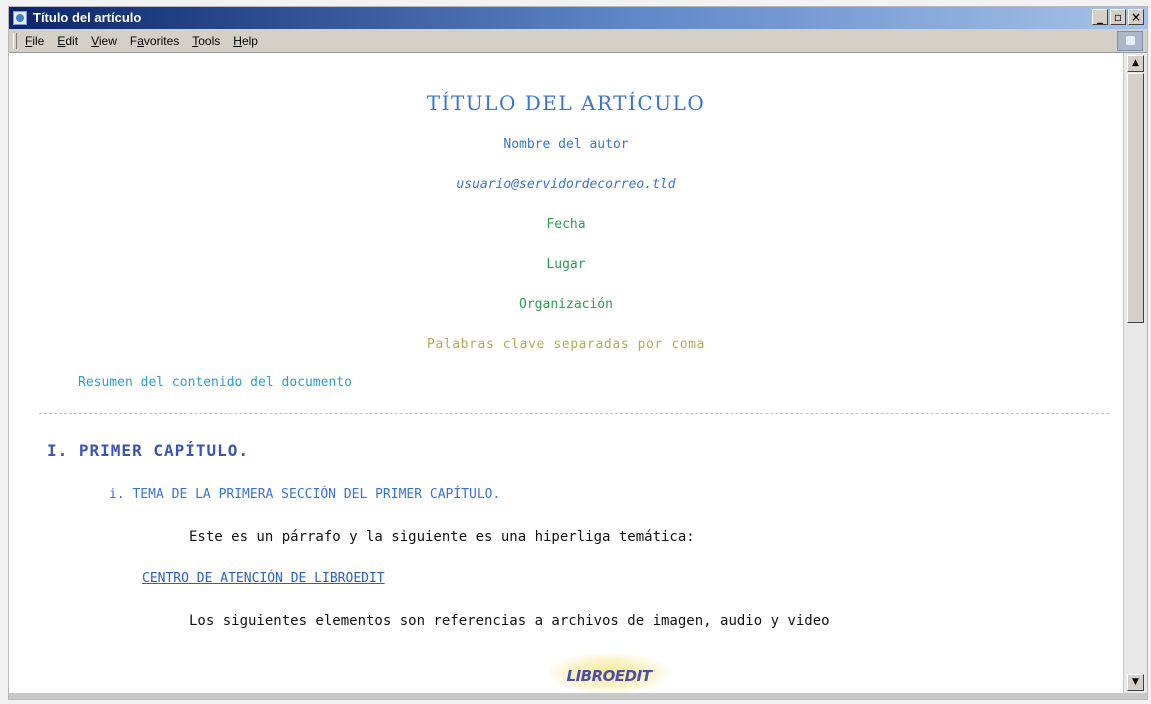  Describe the element at coordinates (1135, 682) in the screenshot. I see `arrow-down-icon: ▼` at that location.